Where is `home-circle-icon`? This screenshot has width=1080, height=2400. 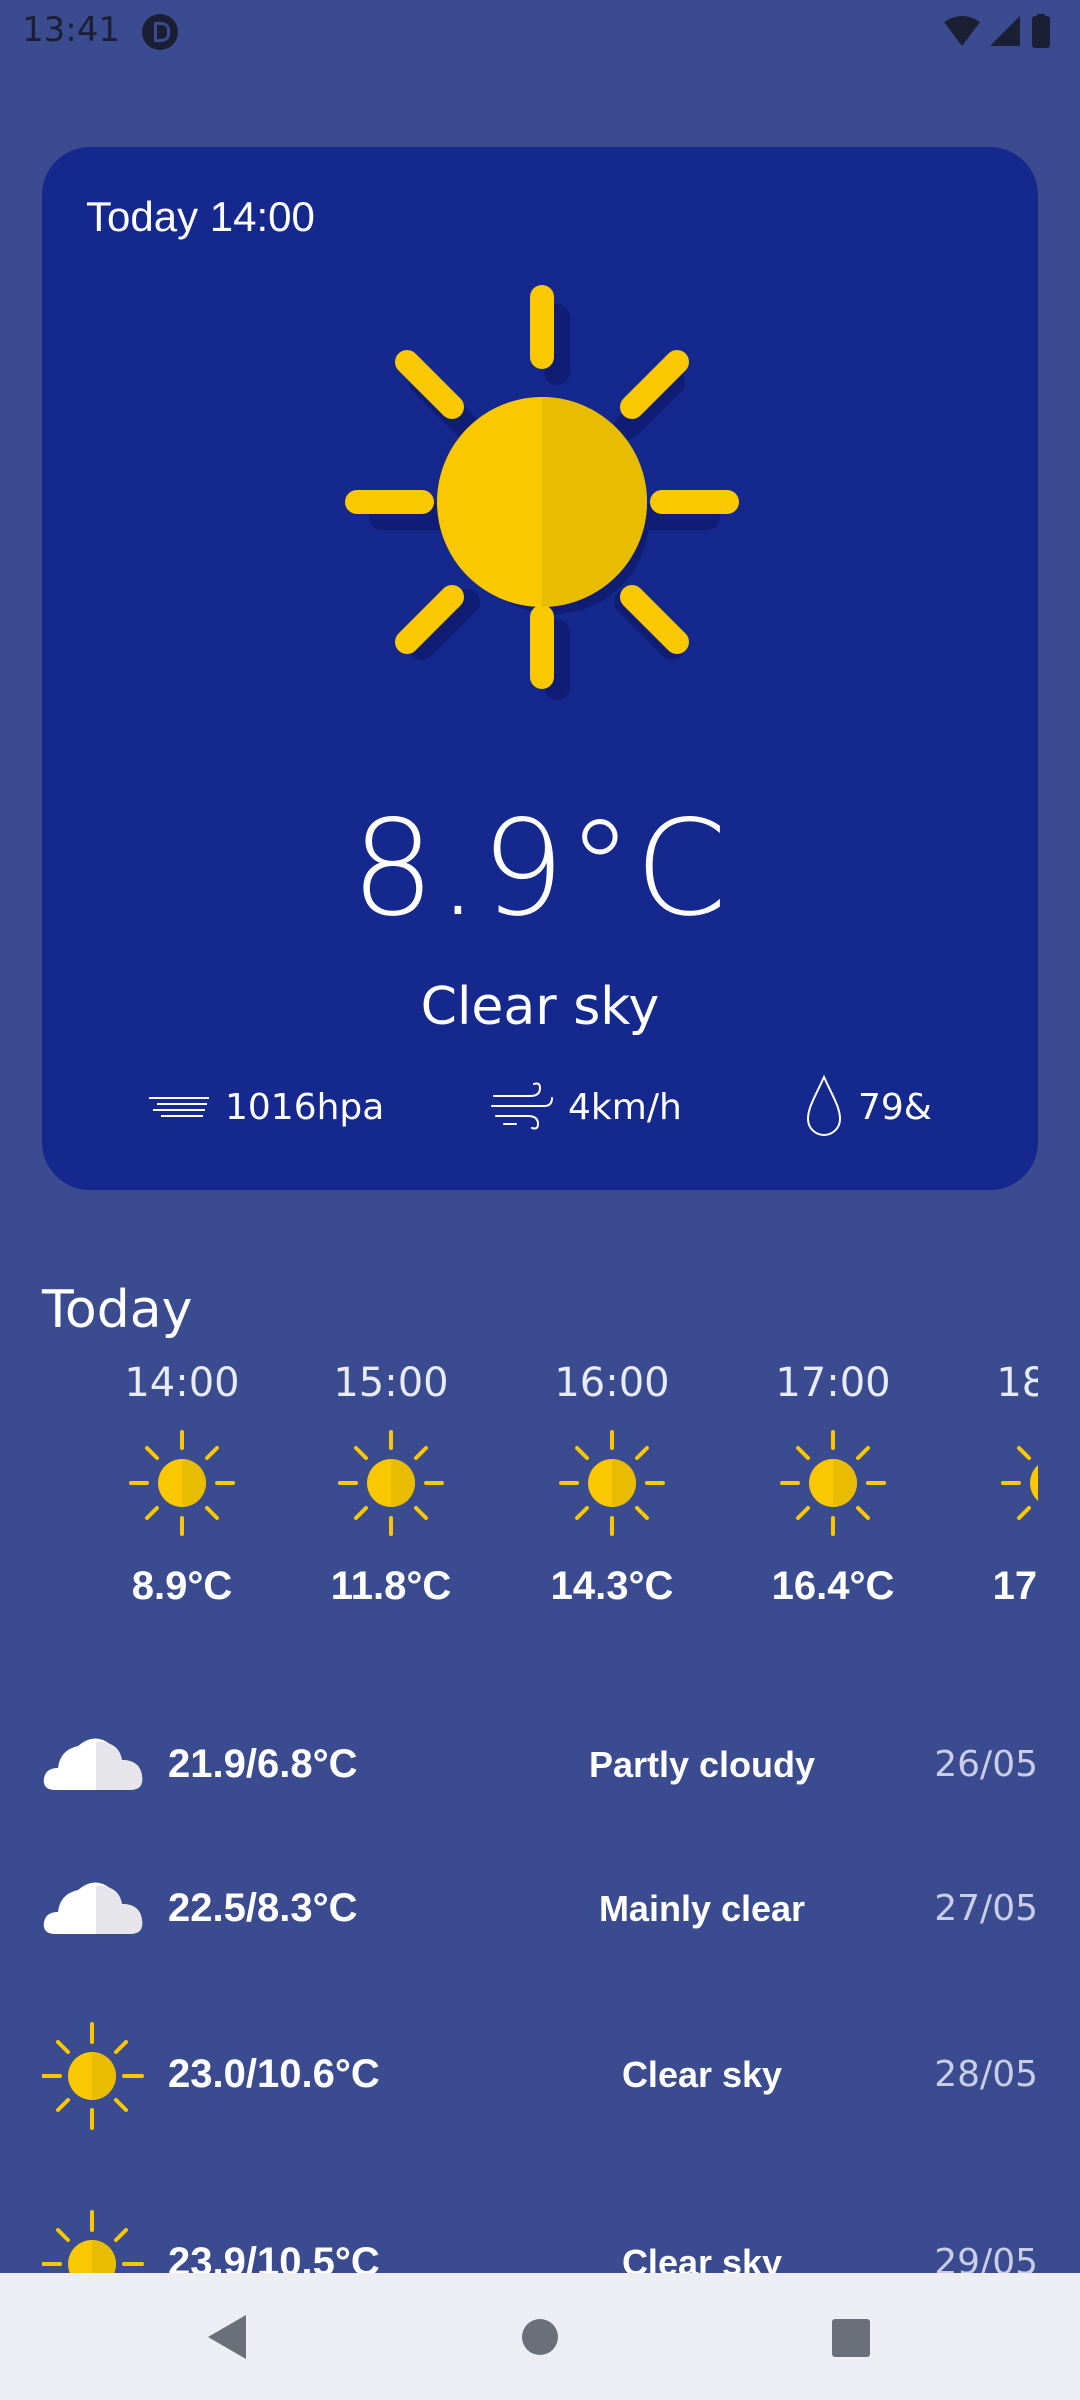 home-circle-icon is located at coordinates (540, 2337).